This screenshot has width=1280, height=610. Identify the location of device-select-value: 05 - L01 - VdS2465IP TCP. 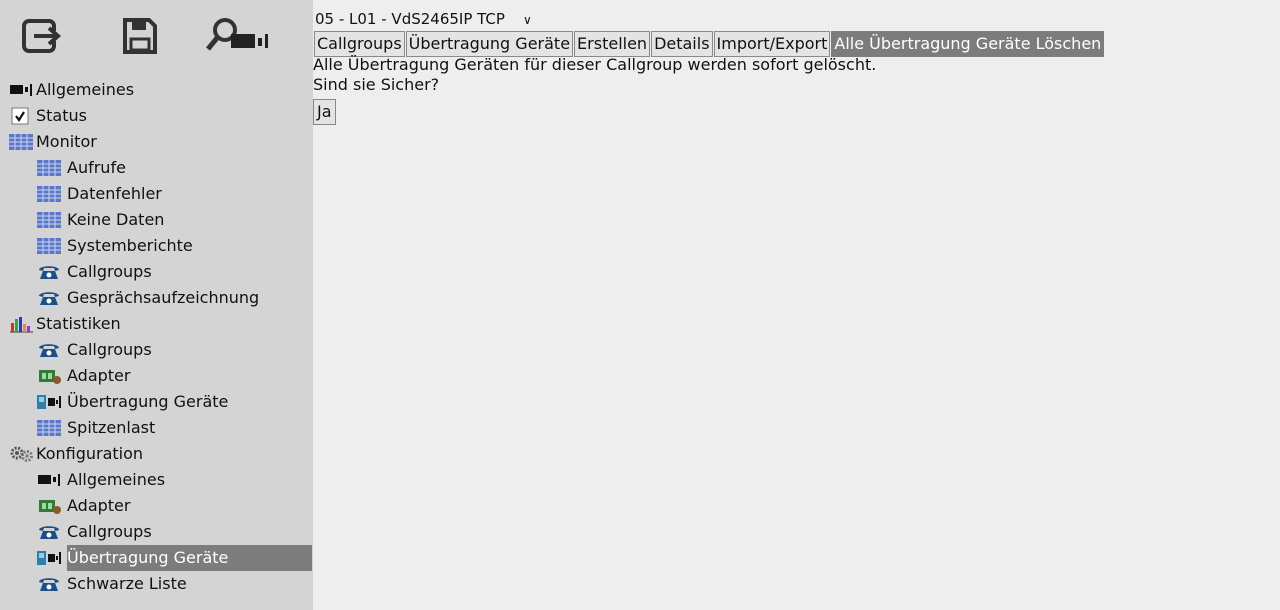
(410, 19).